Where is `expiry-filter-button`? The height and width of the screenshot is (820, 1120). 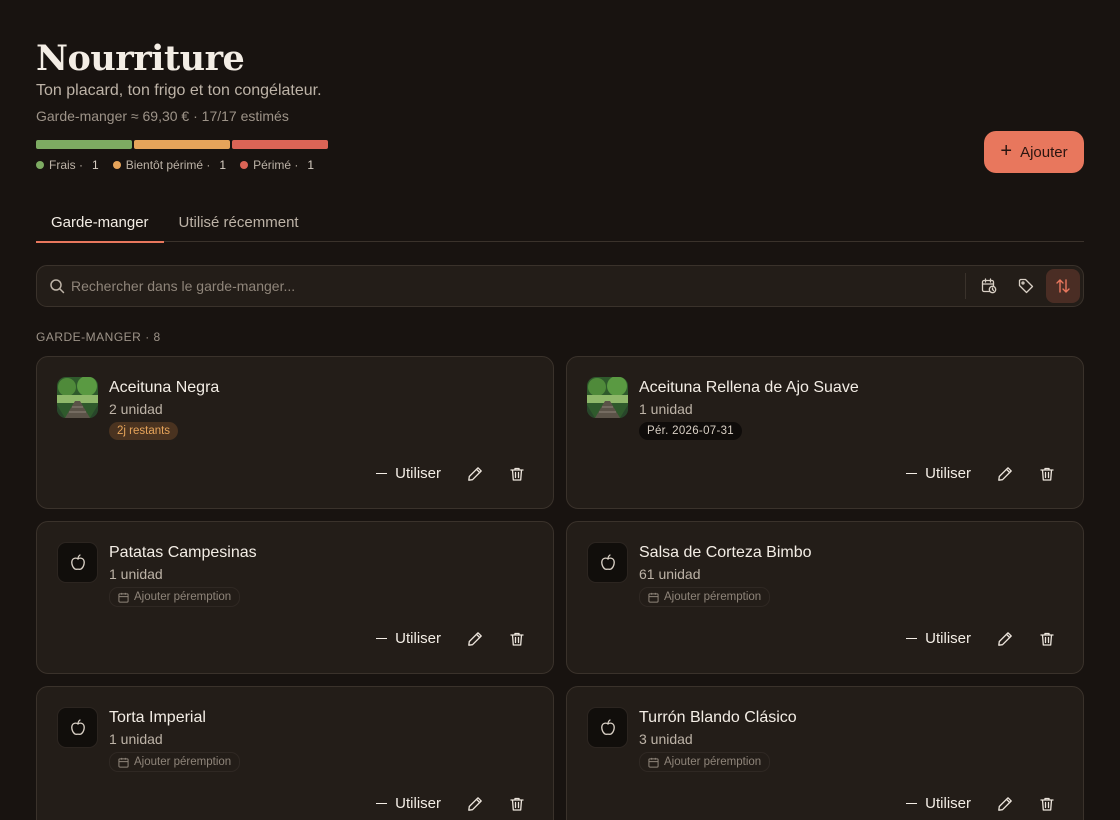
expiry-filter-button is located at coordinates (989, 286).